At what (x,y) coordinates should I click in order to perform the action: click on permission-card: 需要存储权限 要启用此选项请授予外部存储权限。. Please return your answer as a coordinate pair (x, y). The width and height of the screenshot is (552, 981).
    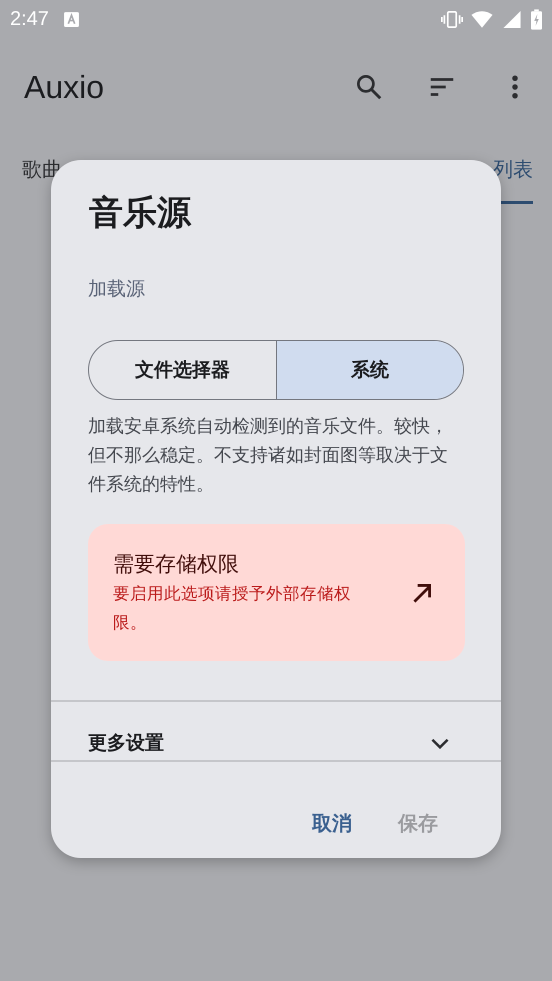
    Looking at the image, I should click on (276, 592).